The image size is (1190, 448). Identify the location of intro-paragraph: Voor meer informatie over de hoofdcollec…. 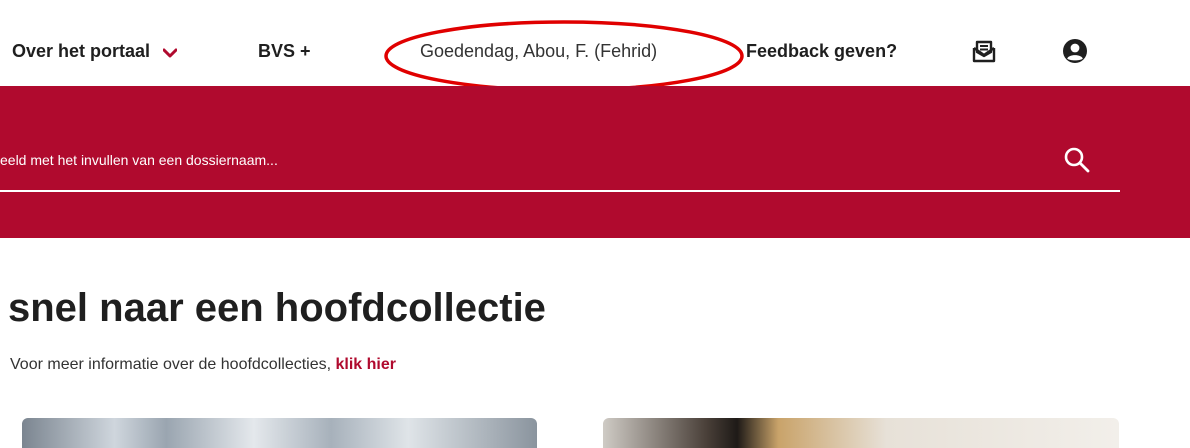
(203, 365).